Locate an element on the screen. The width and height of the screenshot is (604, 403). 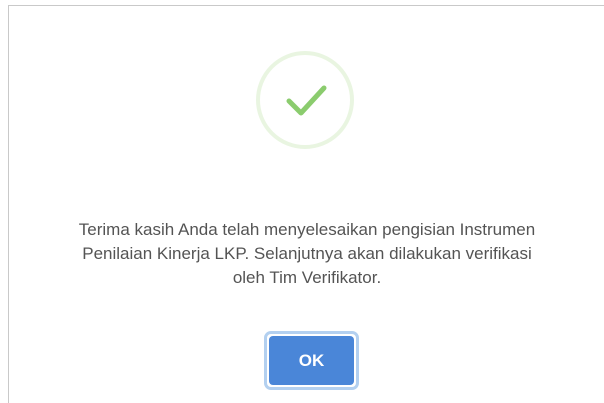
ok-button-label: OK is located at coordinates (311, 360).